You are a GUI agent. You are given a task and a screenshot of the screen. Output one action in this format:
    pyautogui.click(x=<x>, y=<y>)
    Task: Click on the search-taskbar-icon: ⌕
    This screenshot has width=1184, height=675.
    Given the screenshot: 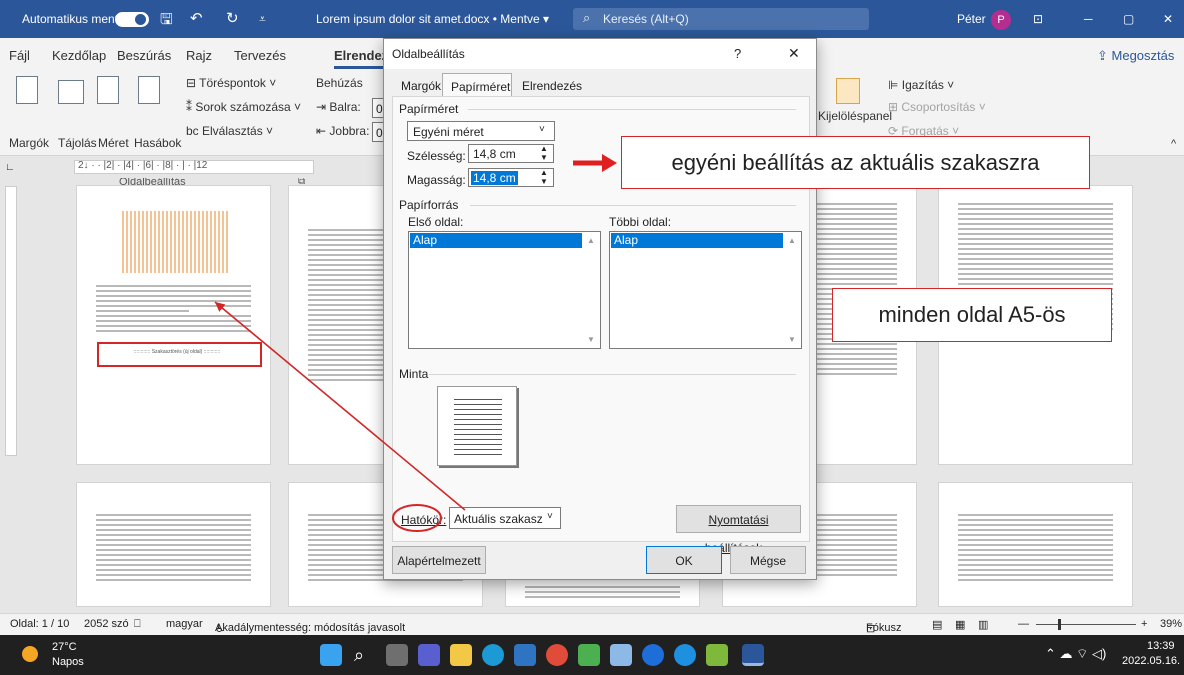 What is the action you would take?
    pyautogui.click(x=365, y=655)
    